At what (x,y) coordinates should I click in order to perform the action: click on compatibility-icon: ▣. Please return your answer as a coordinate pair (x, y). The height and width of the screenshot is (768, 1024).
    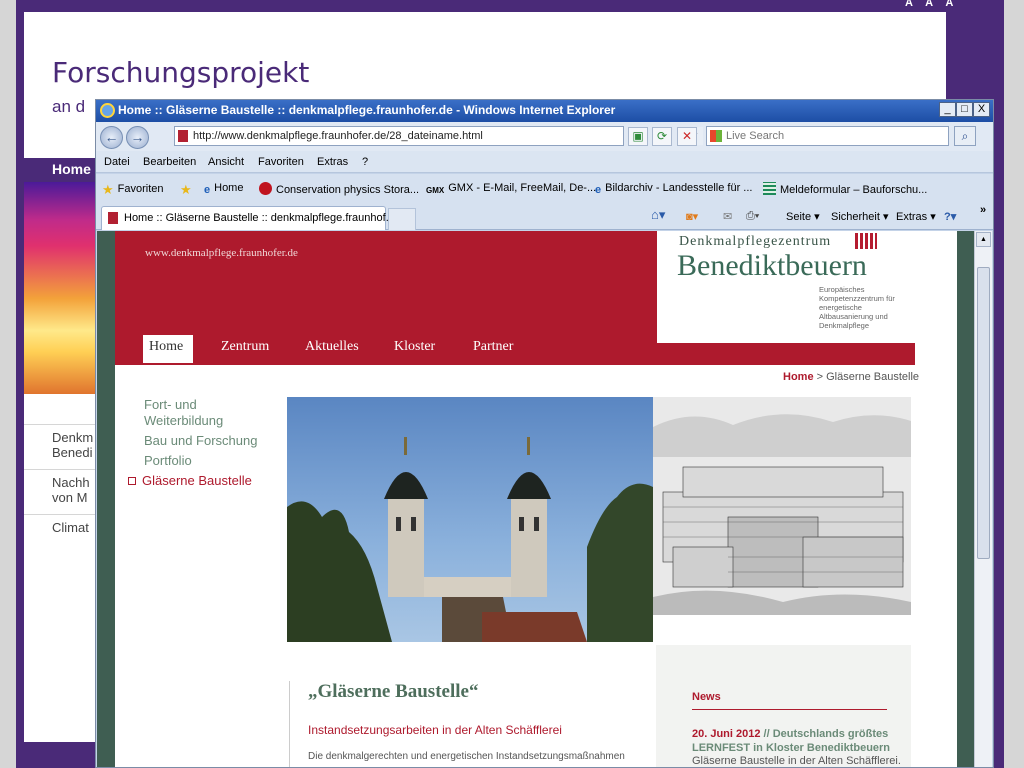
    Looking at the image, I should click on (638, 136).